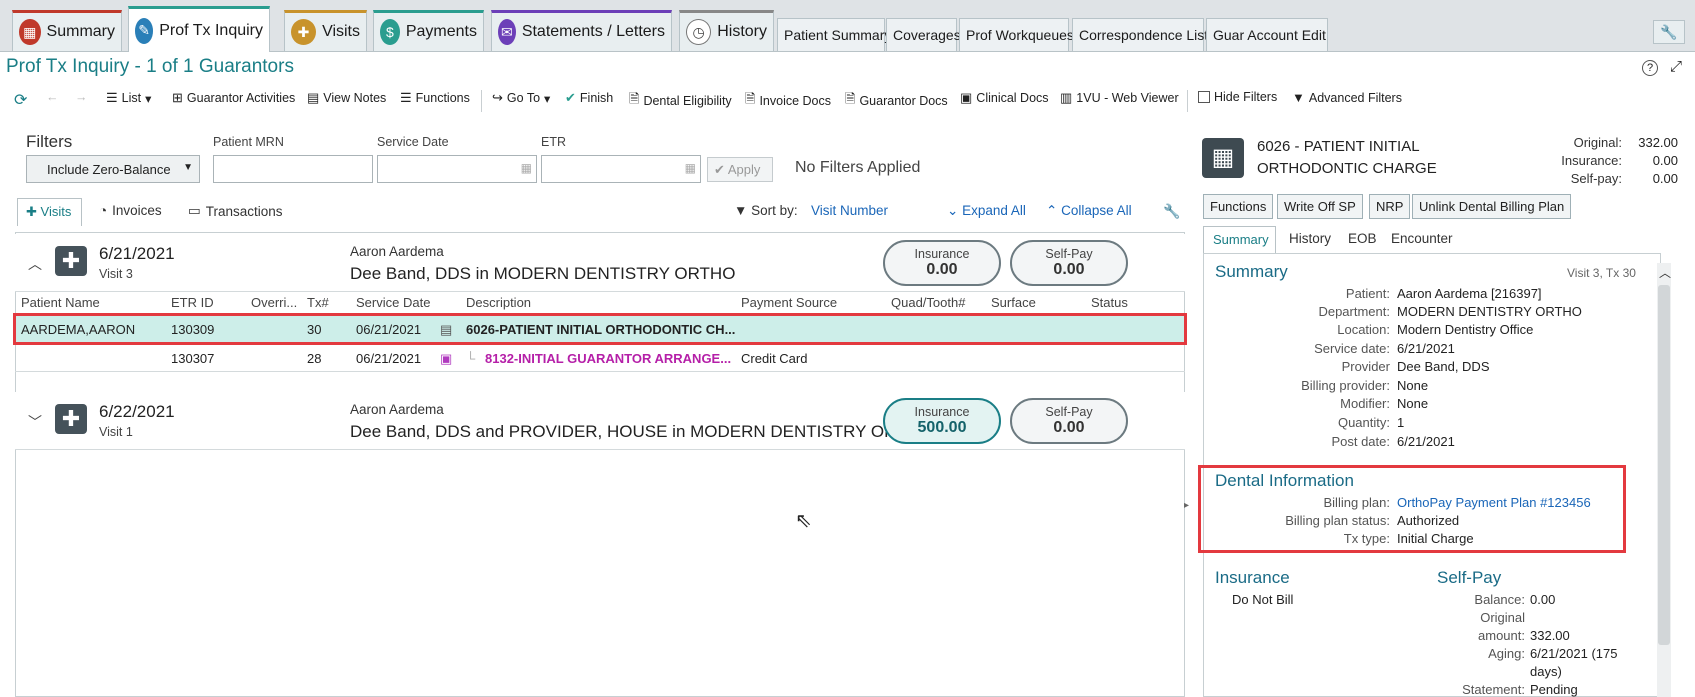 This screenshot has height=697, width=1695. Describe the element at coordinates (719, 169) in the screenshot. I see `checkmark-icon: ✔` at that location.